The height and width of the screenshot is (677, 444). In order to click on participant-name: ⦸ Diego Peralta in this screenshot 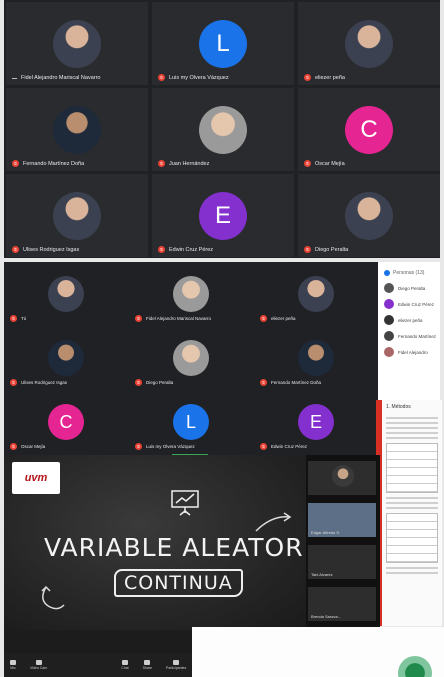, I will do `click(154, 382)`.